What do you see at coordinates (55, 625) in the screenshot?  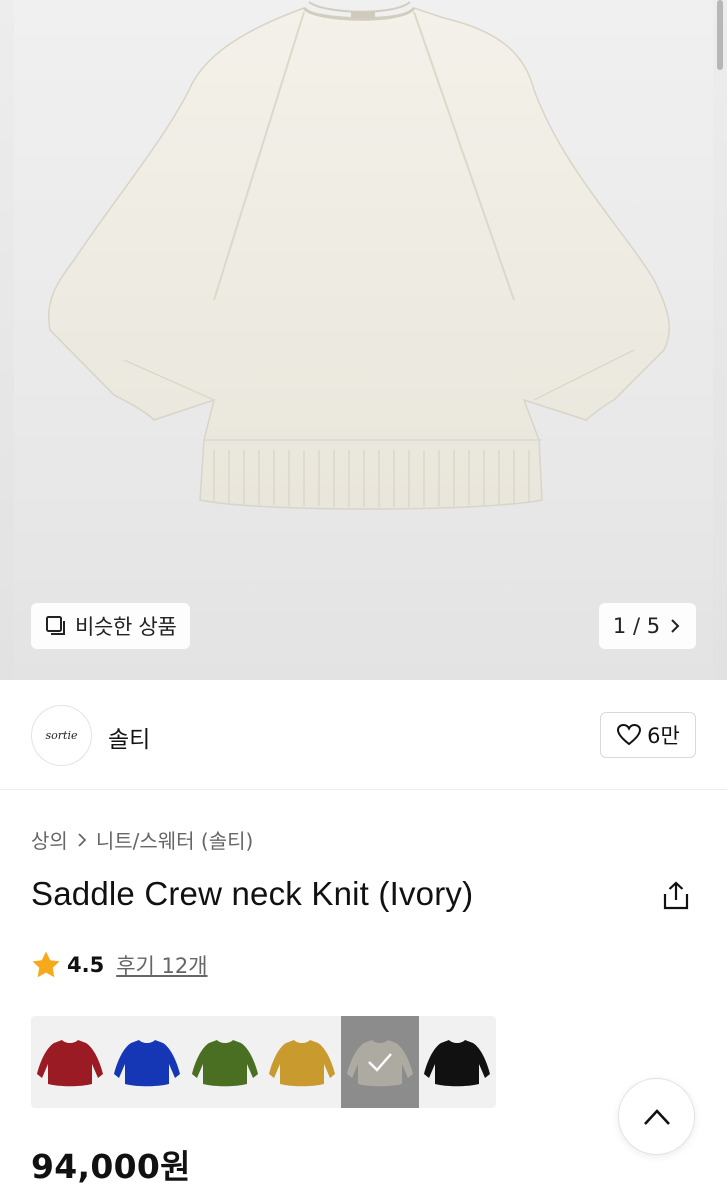 I see `copy-square-icon` at bounding box center [55, 625].